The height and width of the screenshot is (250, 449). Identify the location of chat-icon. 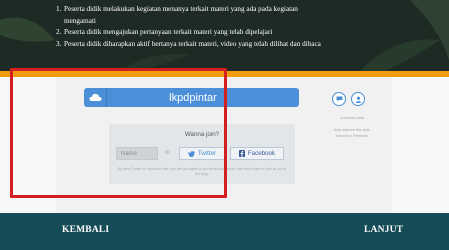
(339, 99).